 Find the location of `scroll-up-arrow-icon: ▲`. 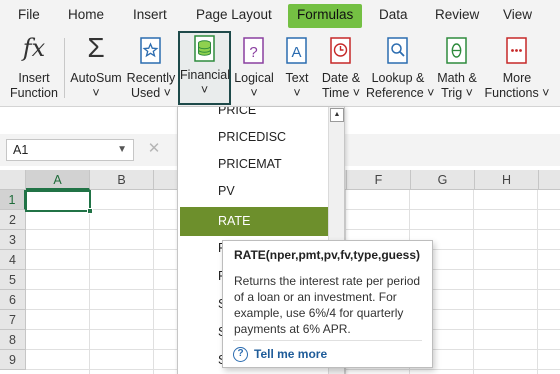

scroll-up-arrow-icon: ▲ is located at coordinates (337, 115).